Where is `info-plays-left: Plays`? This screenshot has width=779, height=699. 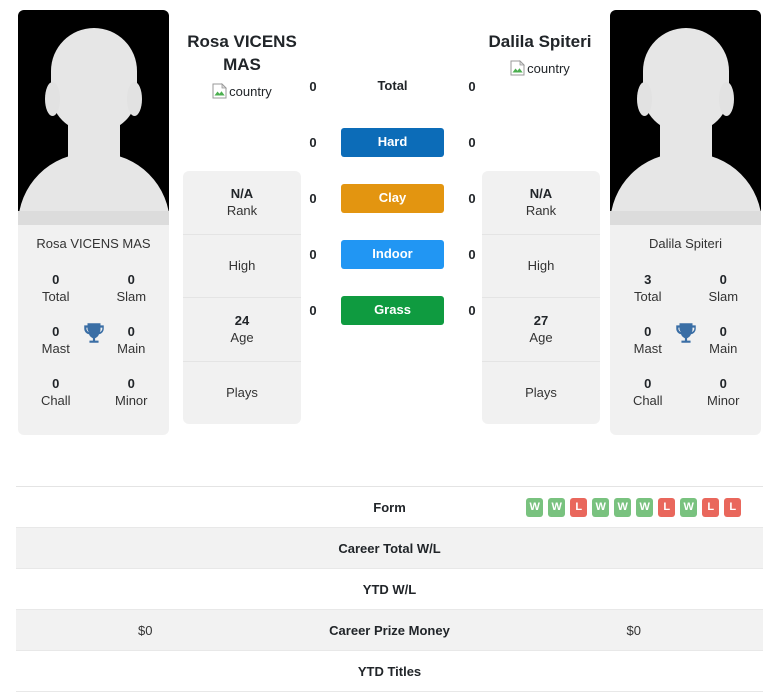
info-plays-left: Plays is located at coordinates (242, 393).